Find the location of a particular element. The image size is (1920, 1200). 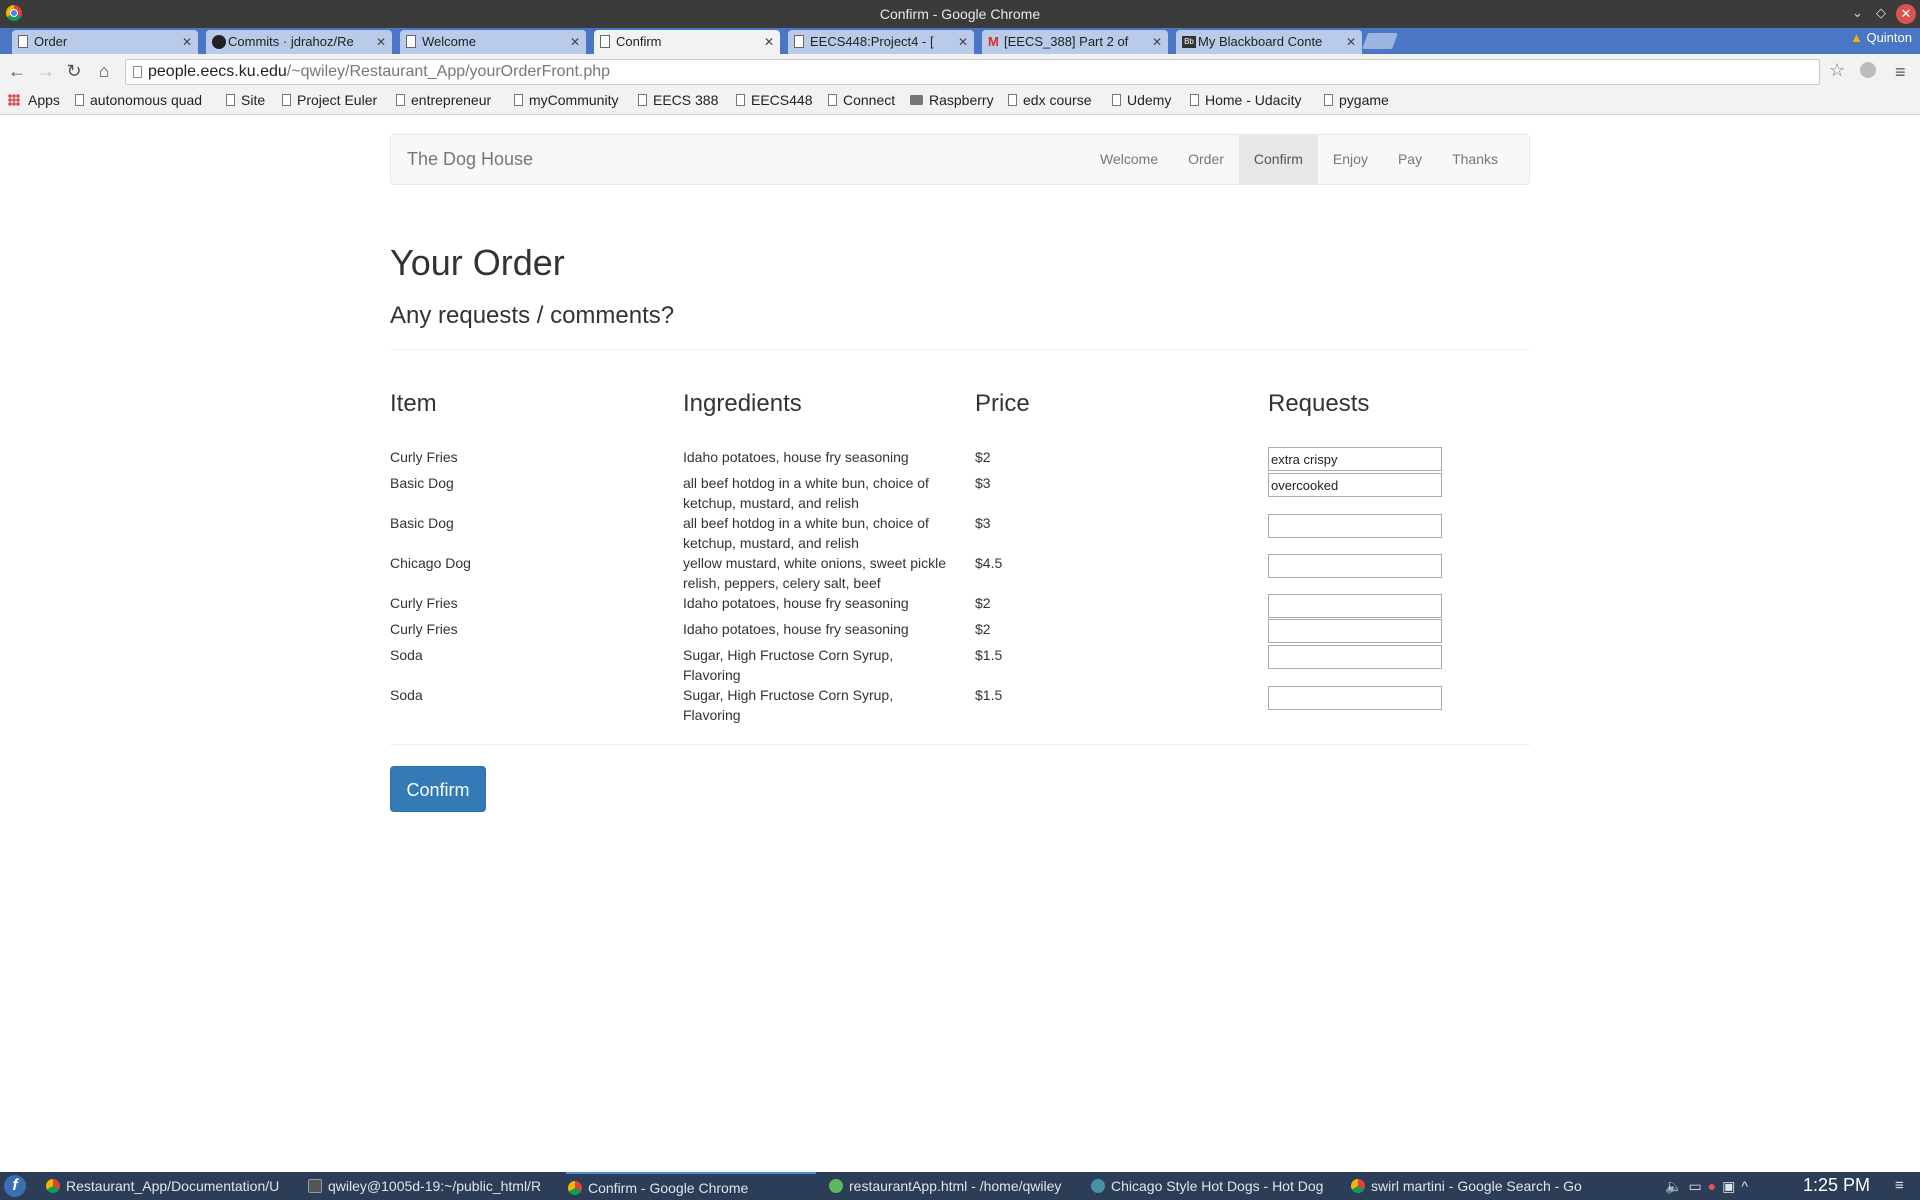

bookmark-site: Site is located at coordinates (245, 100).